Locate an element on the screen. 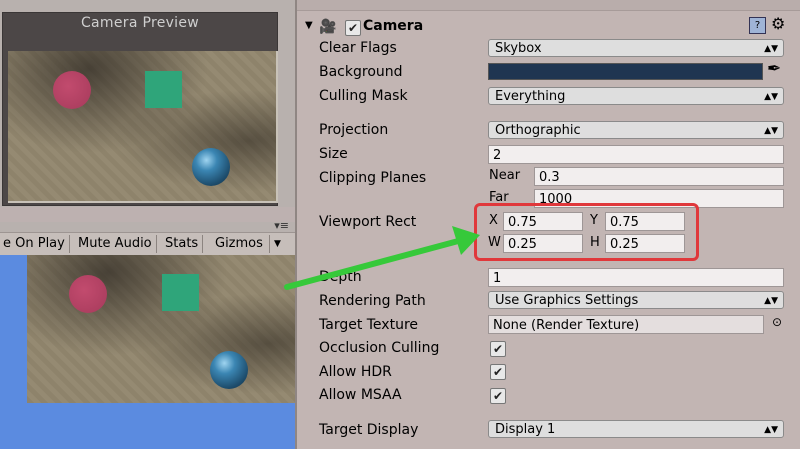  component-title: Camera is located at coordinates (393, 26).